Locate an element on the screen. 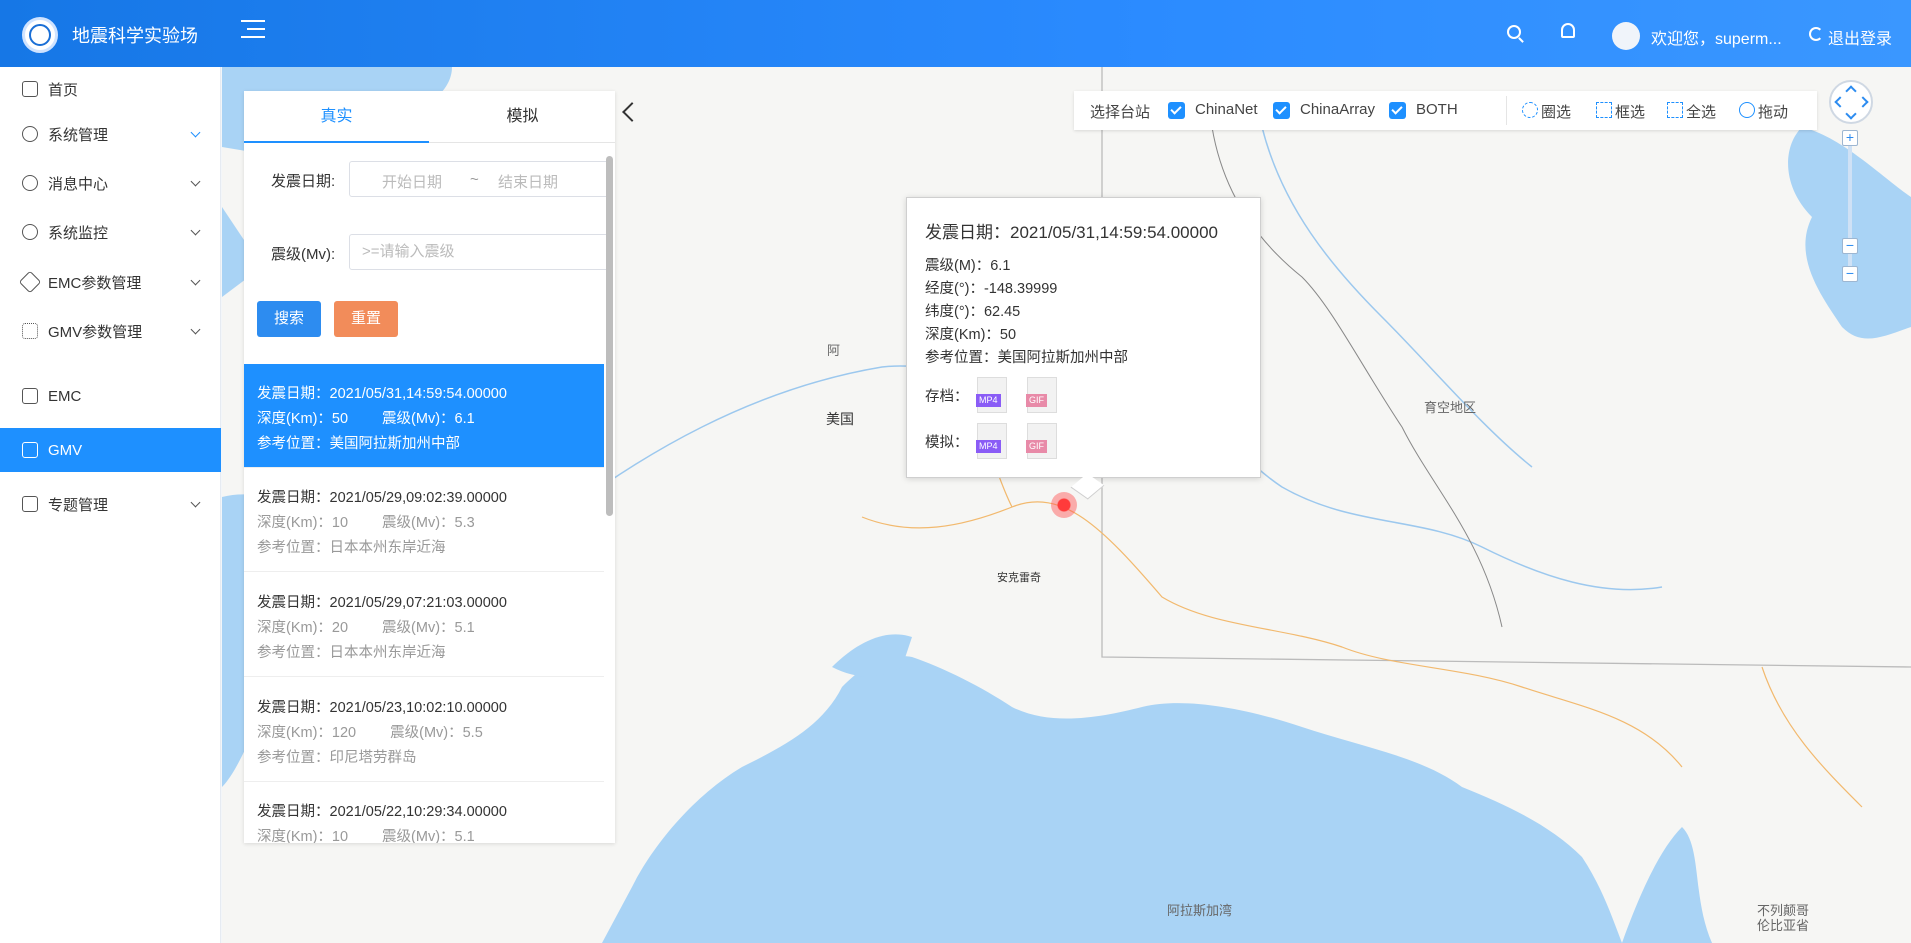  event-magnitude: 震级(Mv)：6.1 is located at coordinates (428, 419).